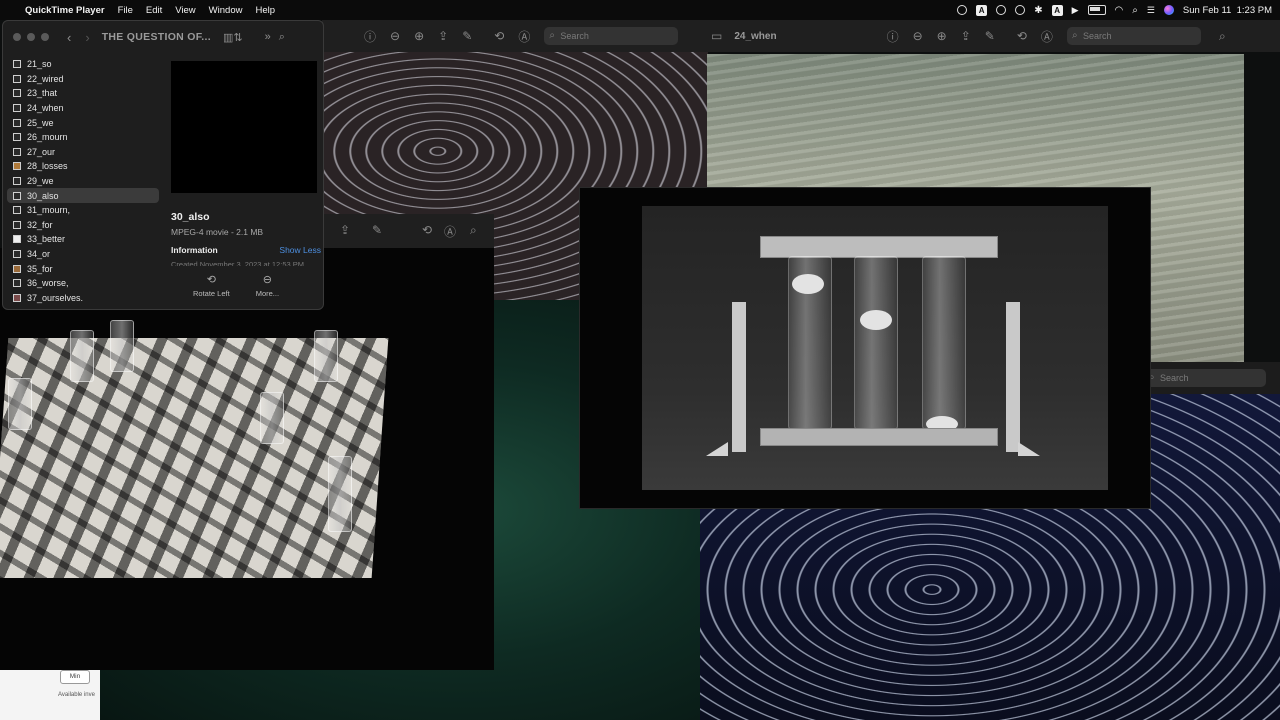 The width and height of the screenshot is (1280, 720). Describe the element at coordinates (83, 181) in the screenshot. I see `list-item: 29_we` at that location.